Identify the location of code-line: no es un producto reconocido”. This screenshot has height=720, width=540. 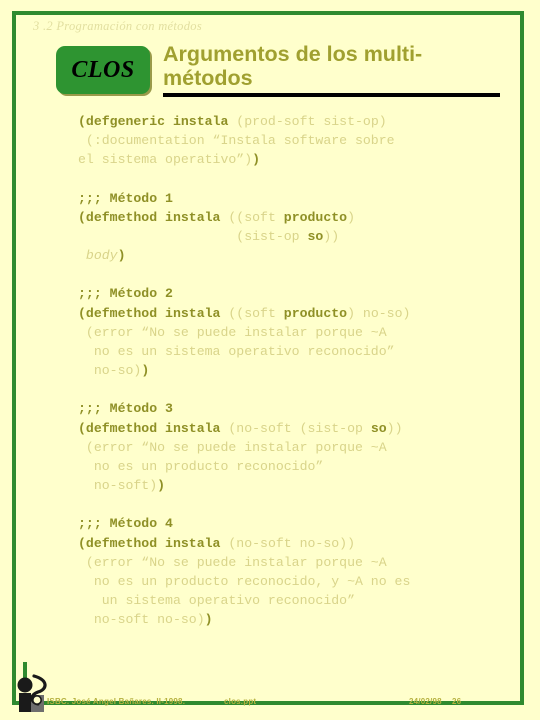
(293, 466).